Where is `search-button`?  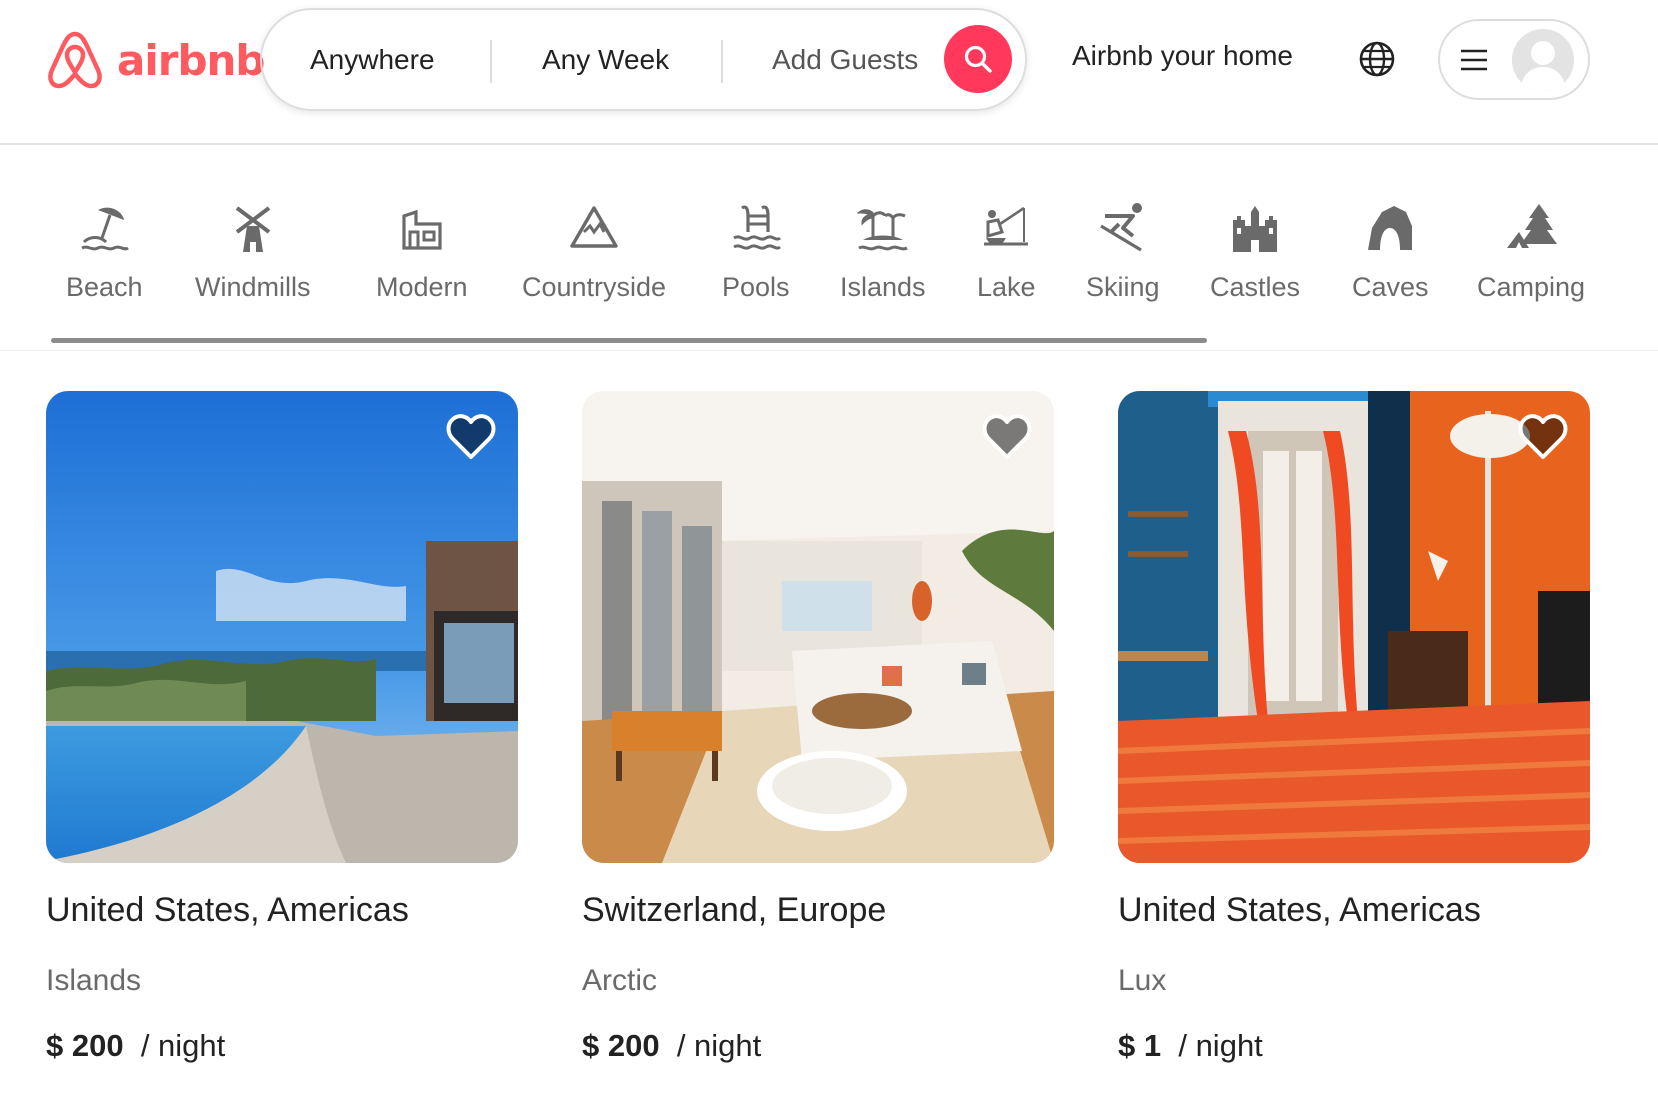 search-button is located at coordinates (978, 59).